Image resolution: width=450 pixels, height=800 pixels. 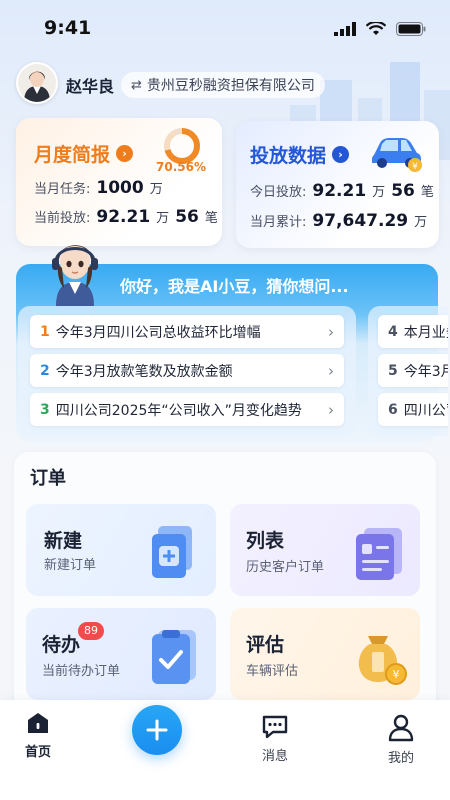 I want to click on month-total-unit: 万, so click(x=421, y=222).